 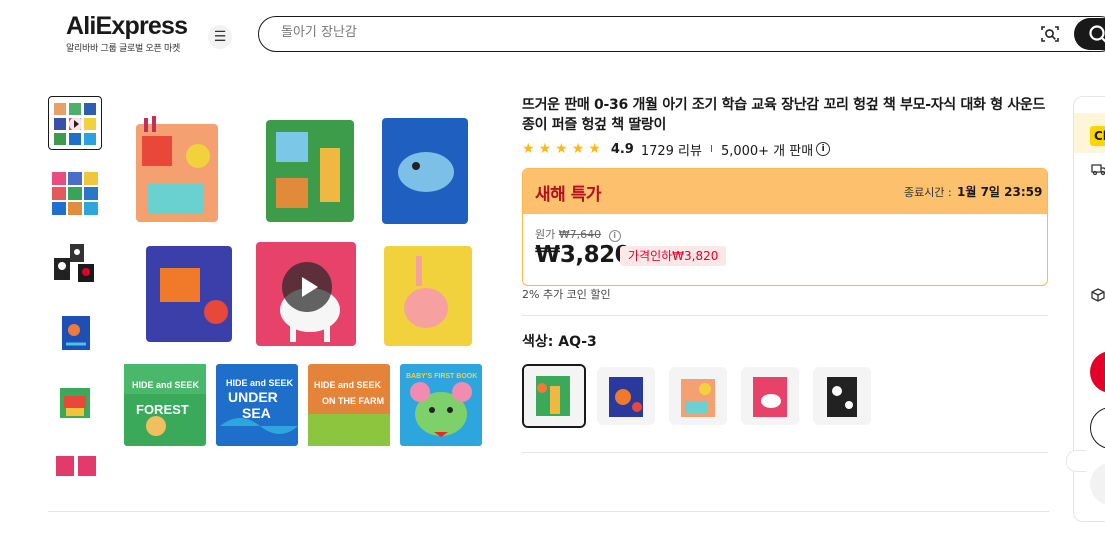 What do you see at coordinates (1097, 428) in the screenshot?
I see `add-to-cart-button` at bounding box center [1097, 428].